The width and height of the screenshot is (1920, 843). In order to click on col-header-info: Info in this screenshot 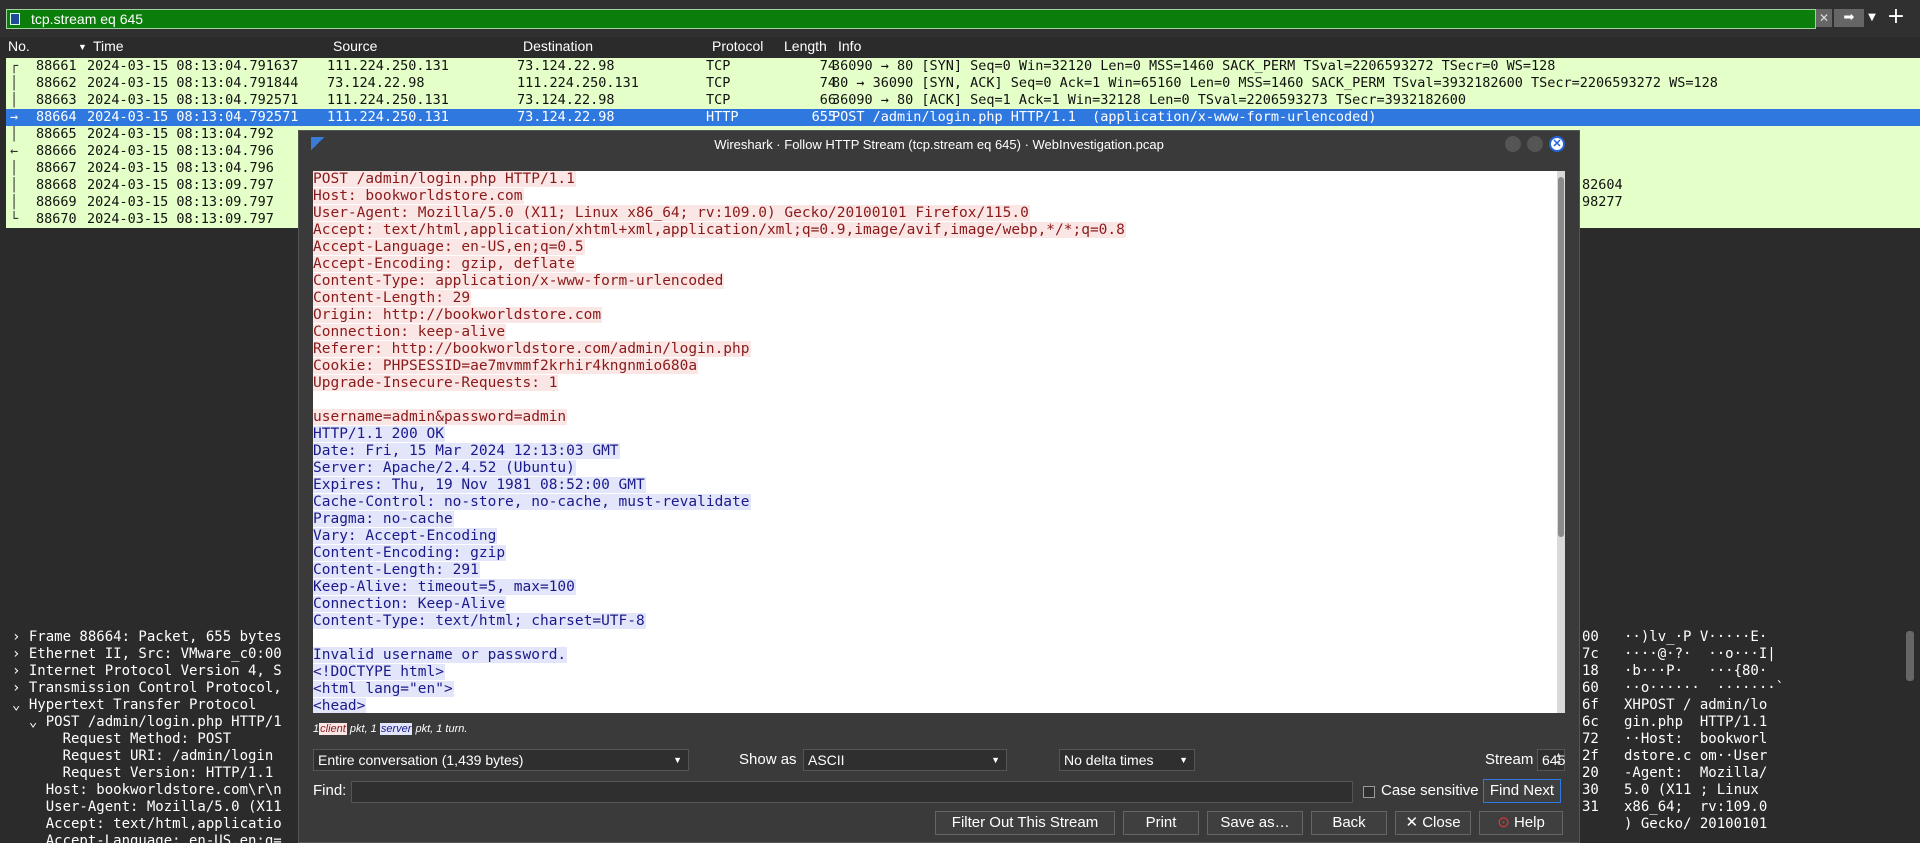, I will do `click(849, 46)`.